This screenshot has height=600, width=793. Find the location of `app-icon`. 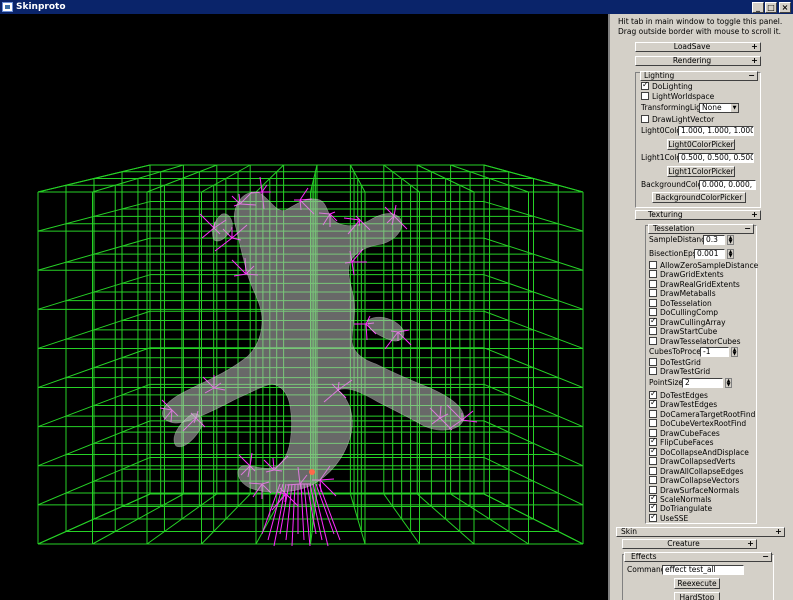

app-icon is located at coordinates (7, 7).